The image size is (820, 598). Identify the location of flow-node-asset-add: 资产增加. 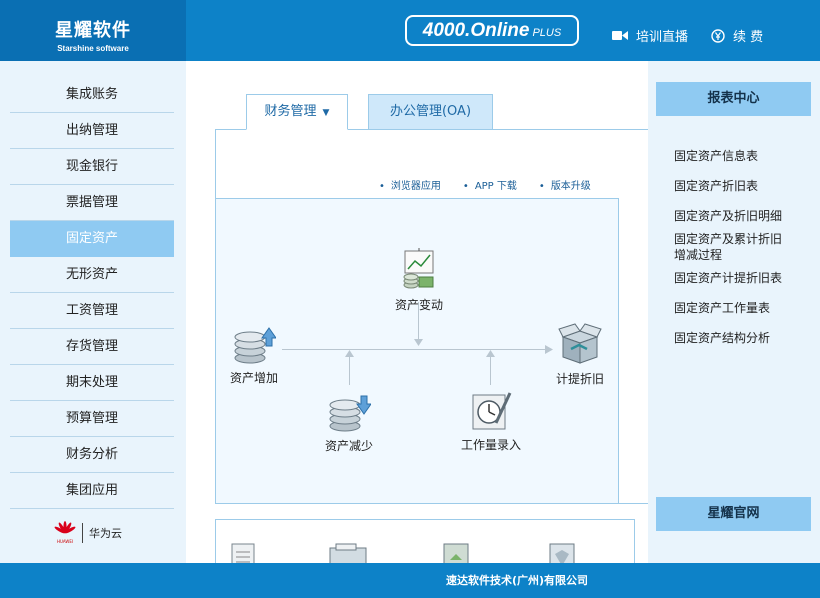
(254, 356).